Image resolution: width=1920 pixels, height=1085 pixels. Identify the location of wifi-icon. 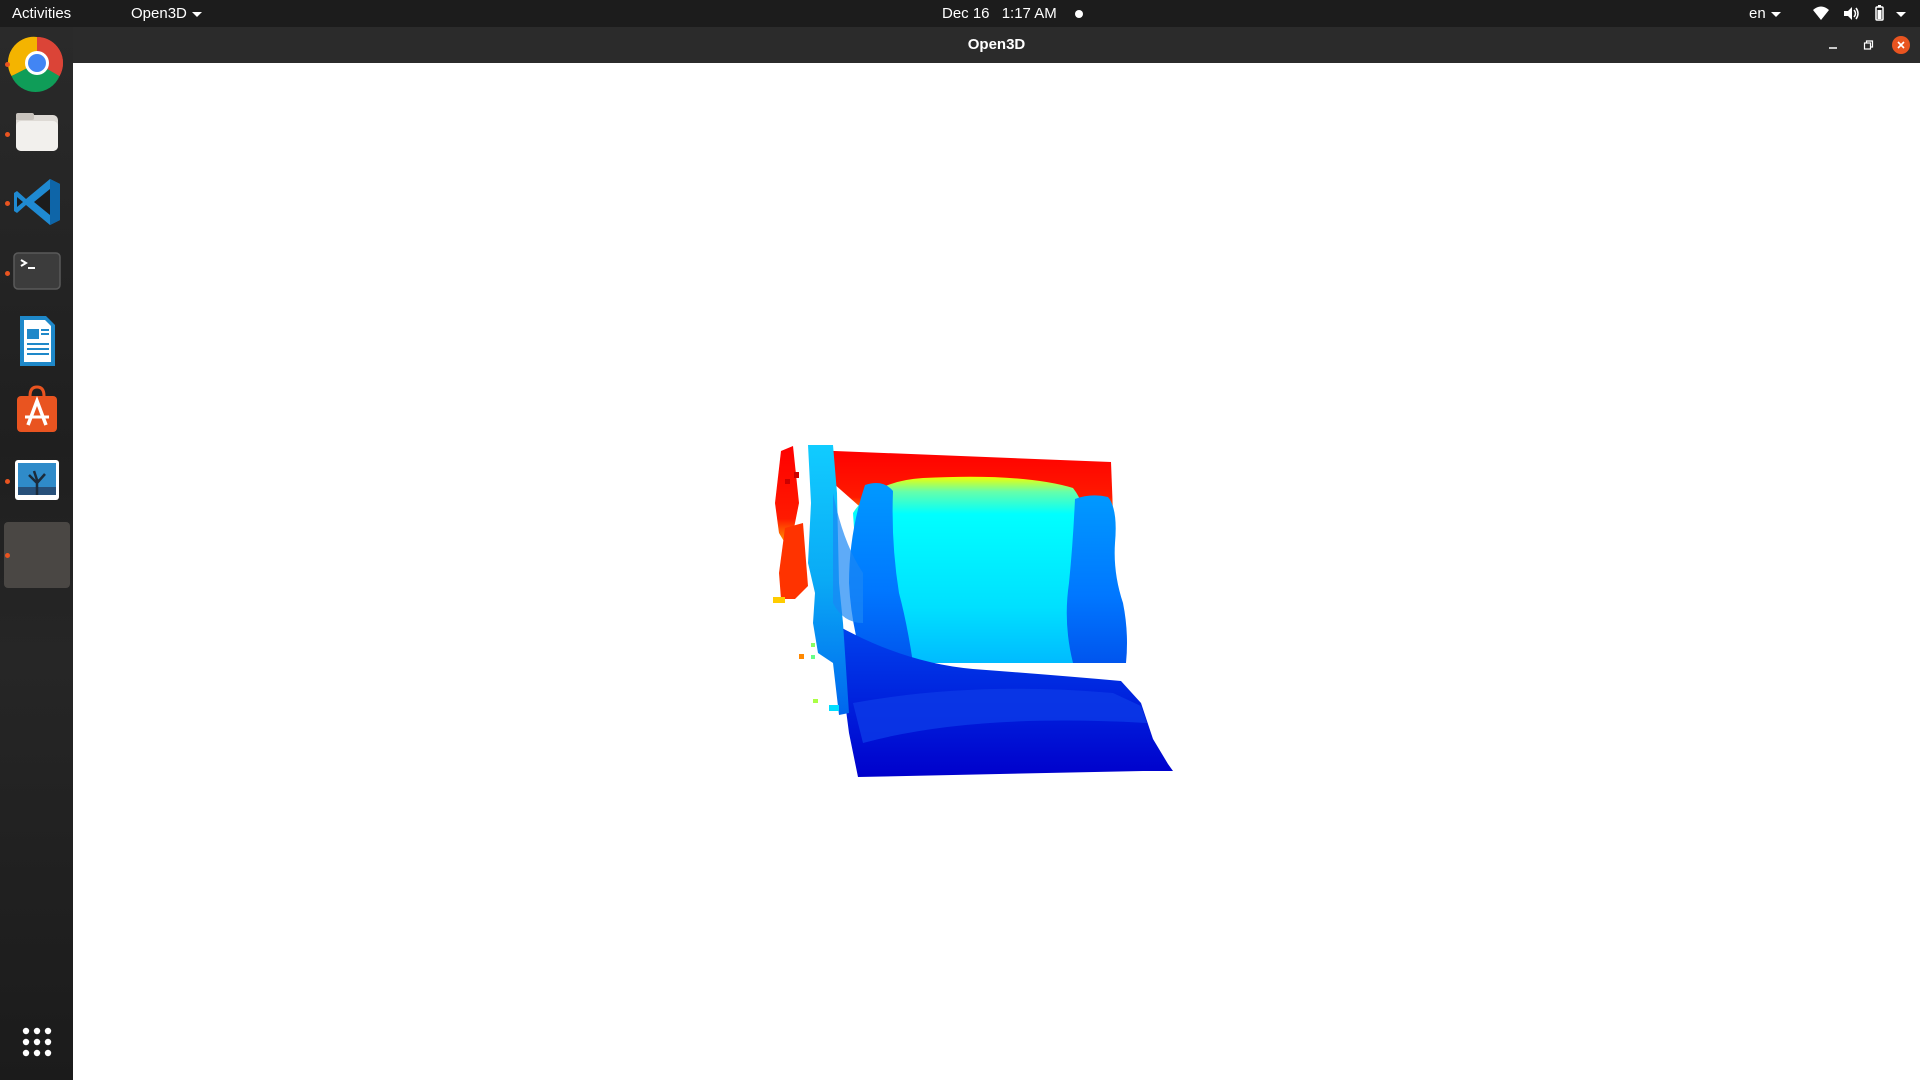
(1821, 13).